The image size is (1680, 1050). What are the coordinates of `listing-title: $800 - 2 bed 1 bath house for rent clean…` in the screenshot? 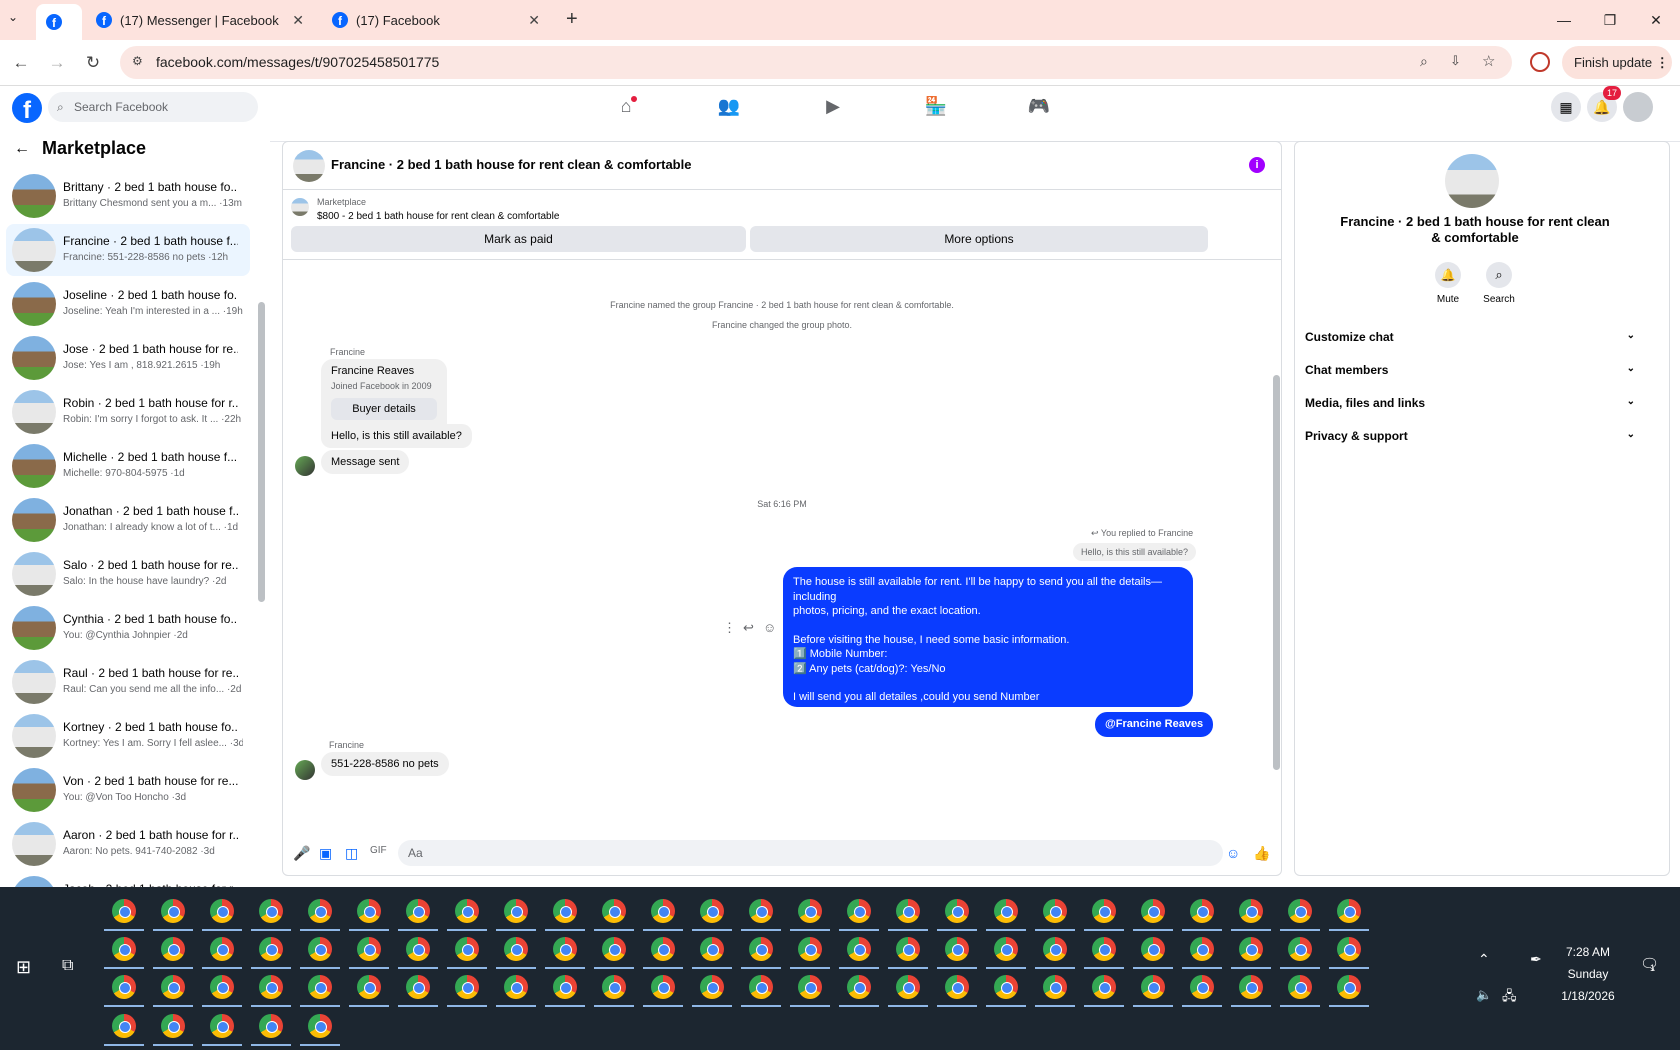 It's located at (438, 216).